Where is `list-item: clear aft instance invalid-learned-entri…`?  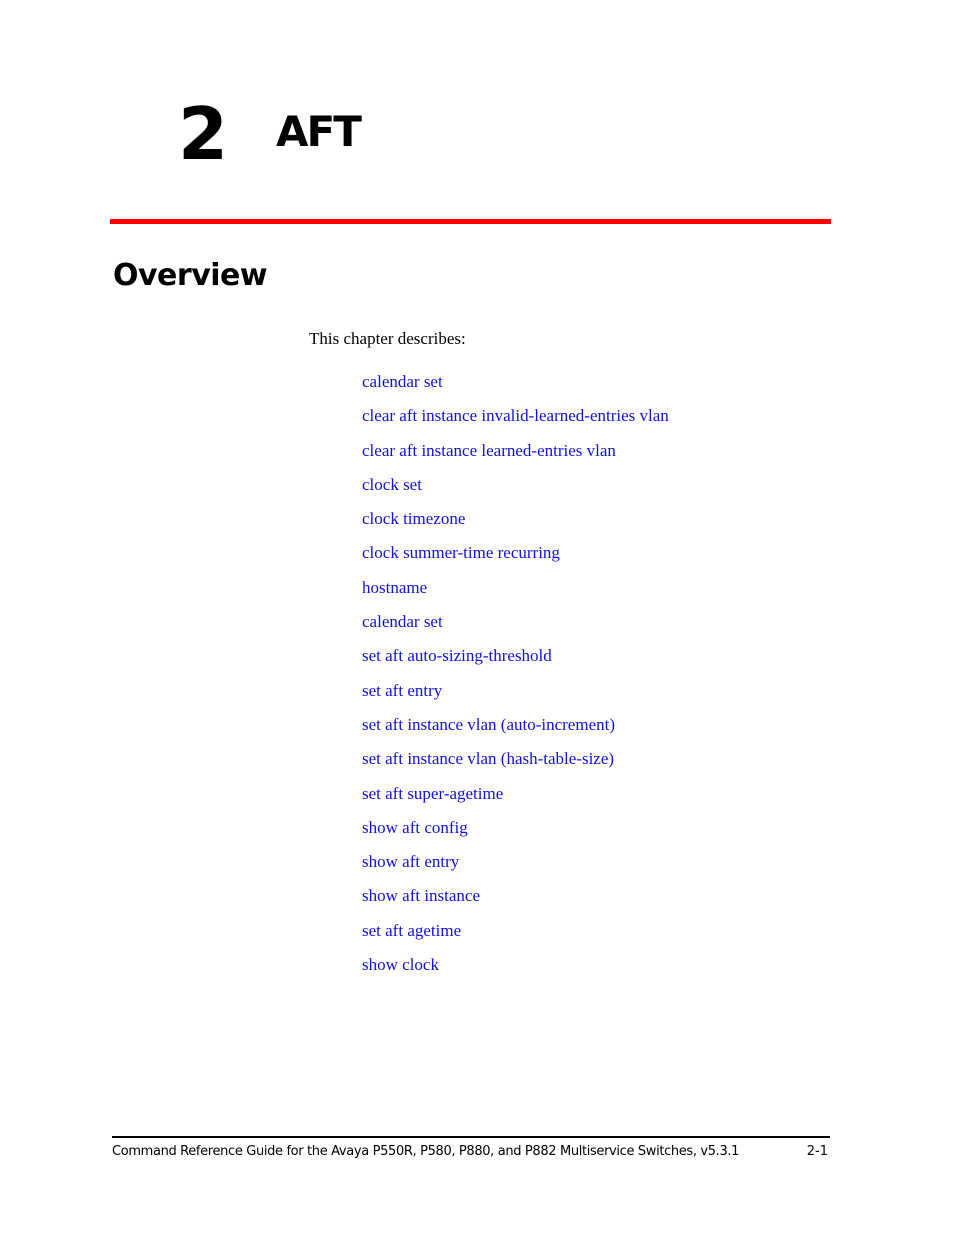 list-item: clear aft instance invalid-learned-entri… is located at coordinates (515, 423).